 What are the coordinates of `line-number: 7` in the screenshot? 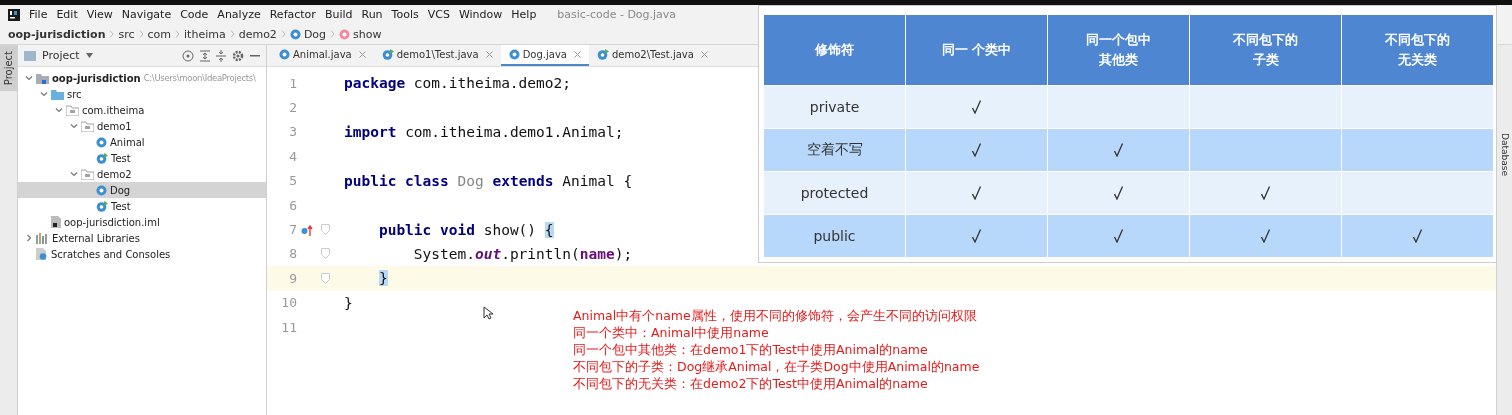 It's located at (292, 230).